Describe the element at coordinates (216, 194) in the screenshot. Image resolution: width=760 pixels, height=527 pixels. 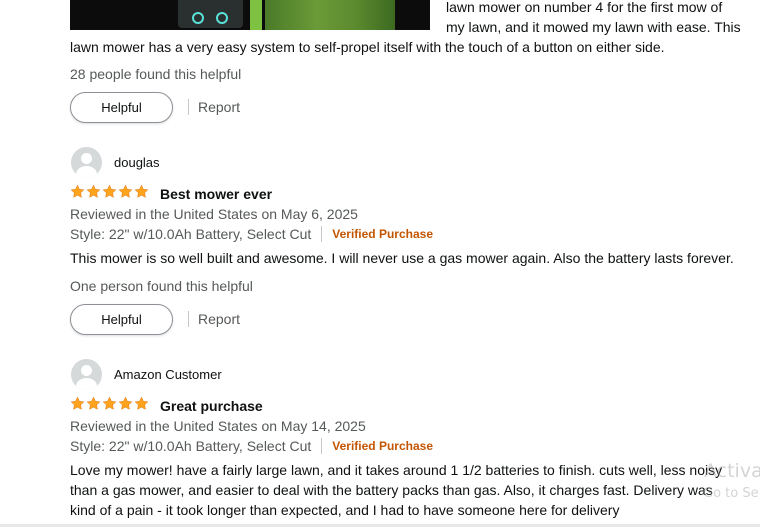
I see `review-title: Best mower ever` at that location.